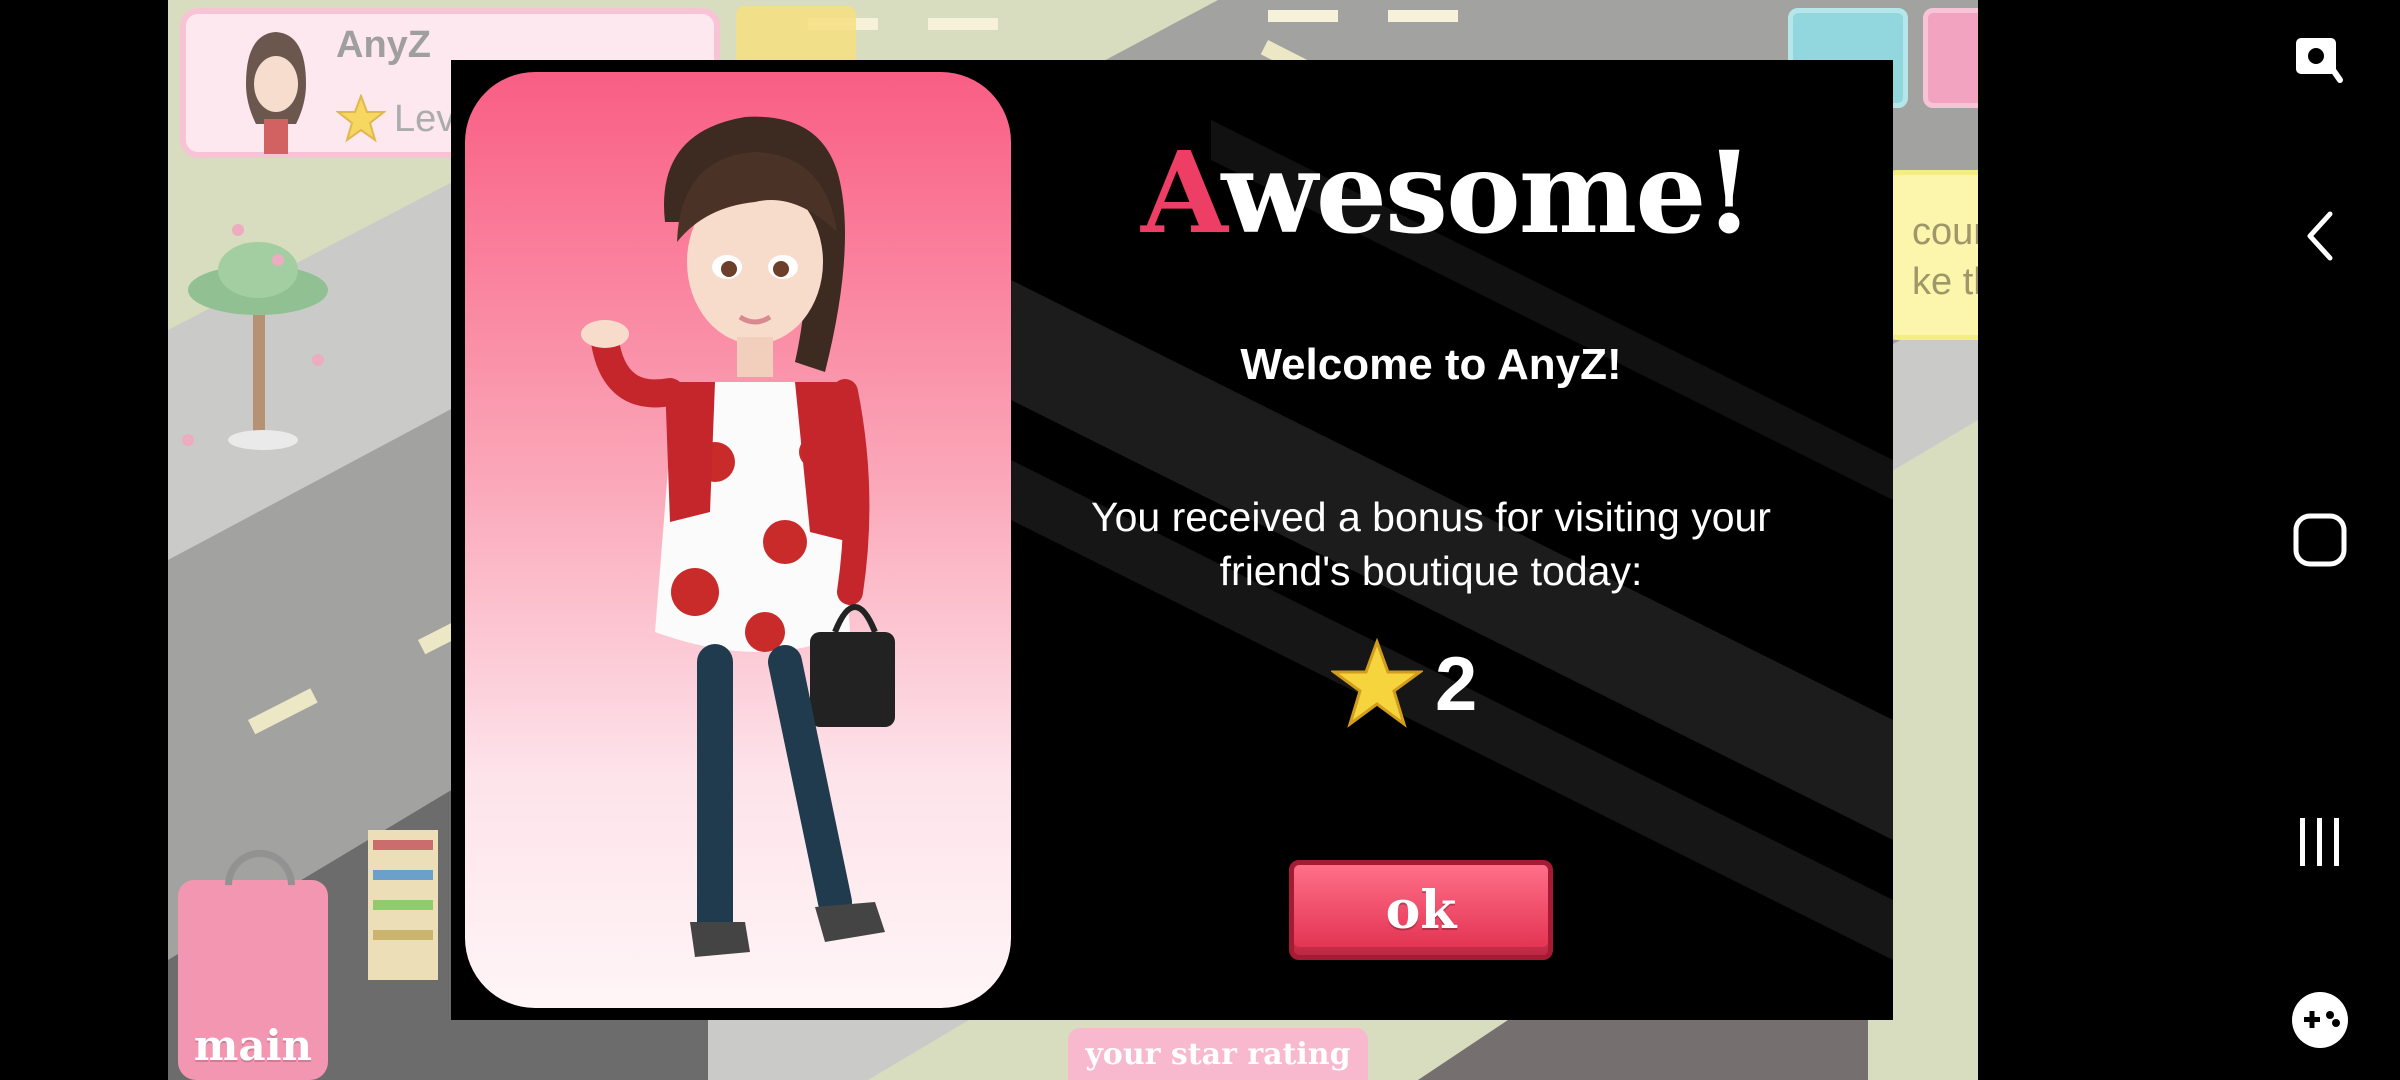  What do you see at coordinates (1930, 255) in the screenshot?
I see `tip-banner: counters with ke them.` at bounding box center [1930, 255].